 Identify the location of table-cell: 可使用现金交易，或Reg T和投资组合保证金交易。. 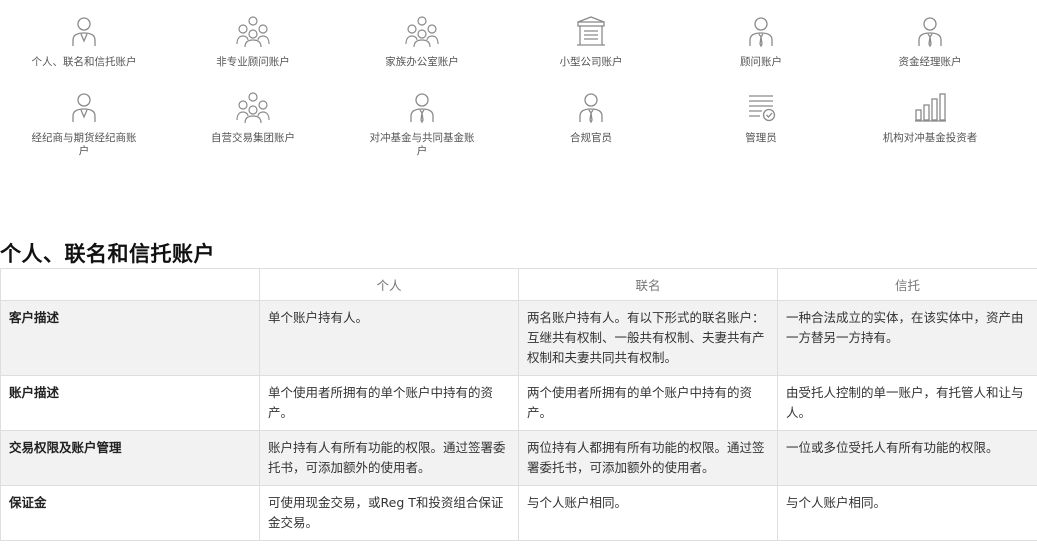
(389, 513).